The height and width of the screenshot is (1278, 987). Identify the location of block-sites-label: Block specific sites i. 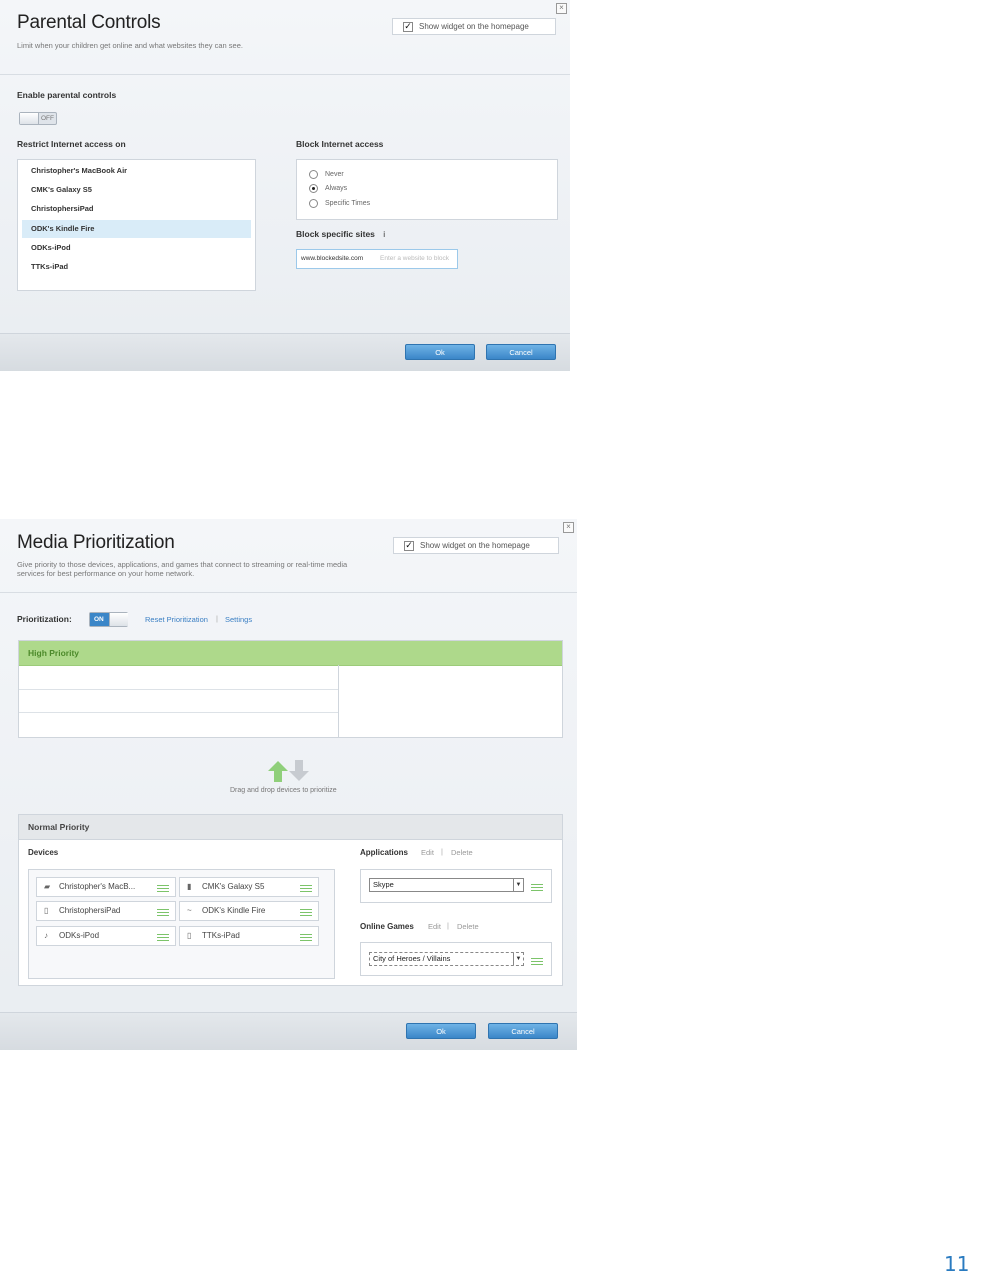
(341, 234).